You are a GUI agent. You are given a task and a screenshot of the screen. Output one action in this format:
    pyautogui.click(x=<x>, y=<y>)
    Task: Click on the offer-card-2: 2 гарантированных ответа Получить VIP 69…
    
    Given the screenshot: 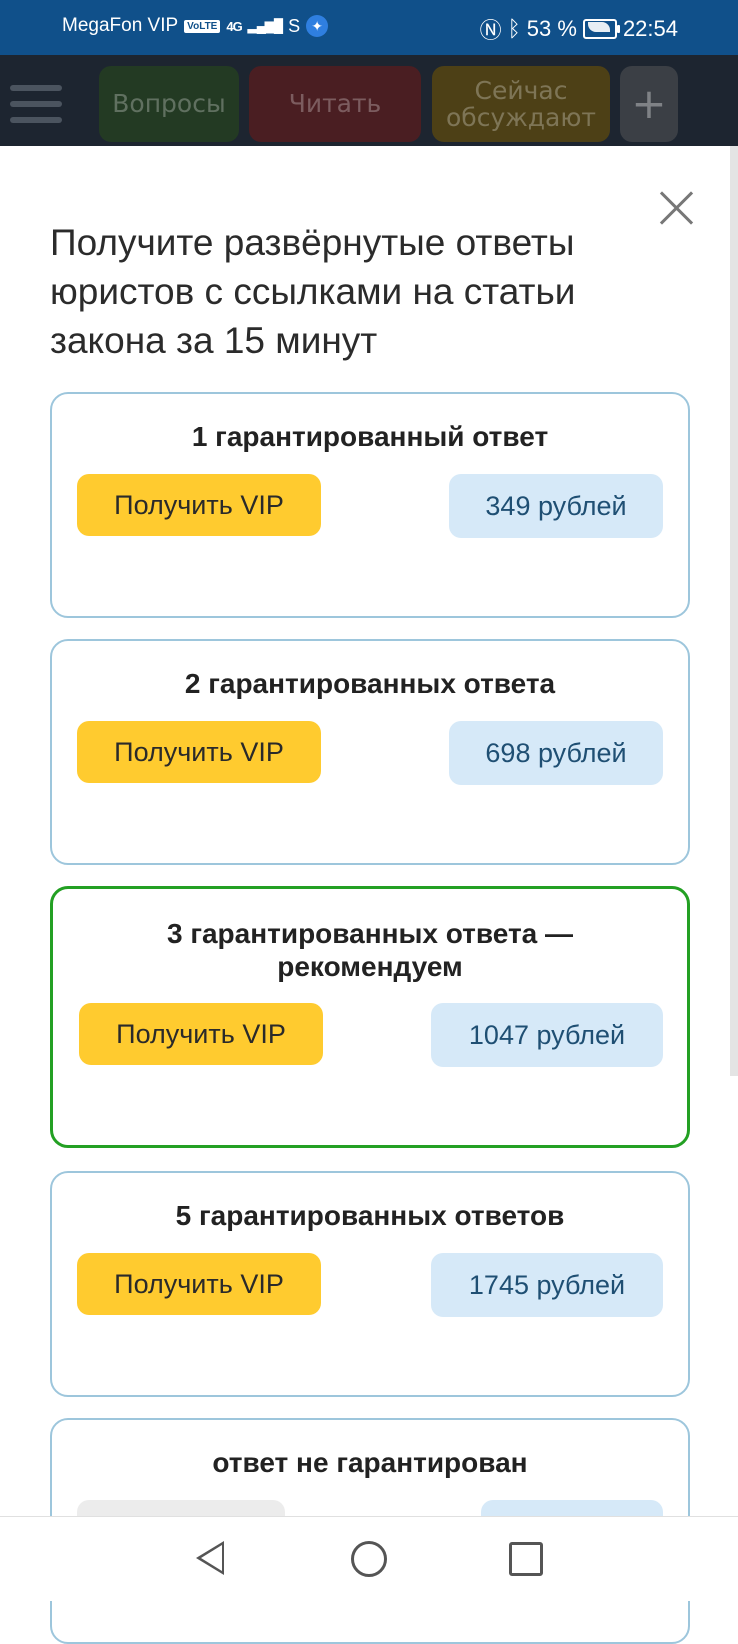 What is the action you would take?
    pyautogui.click(x=370, y=752)
    